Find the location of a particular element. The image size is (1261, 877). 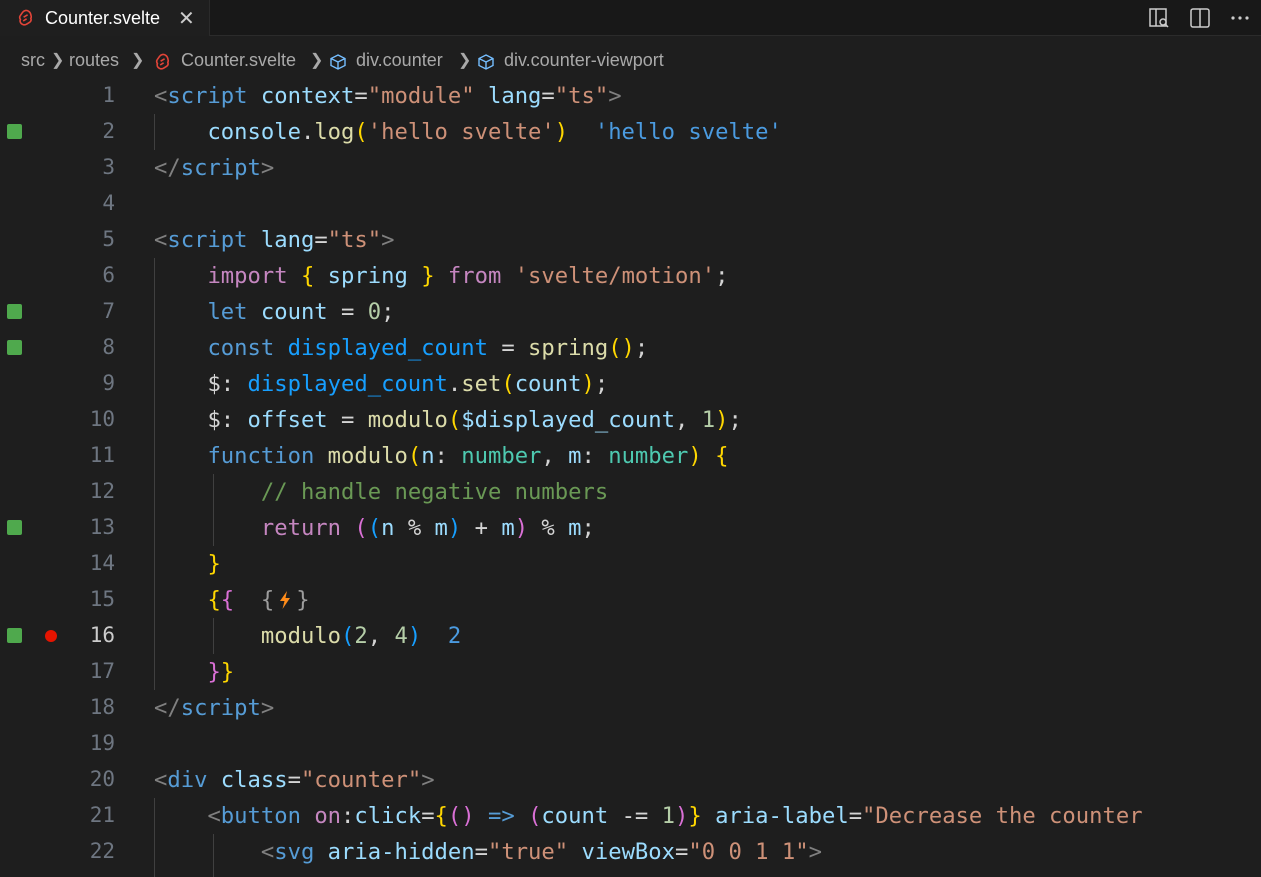

tab-label: Counter.svelte is located at coordinates (103, 18).